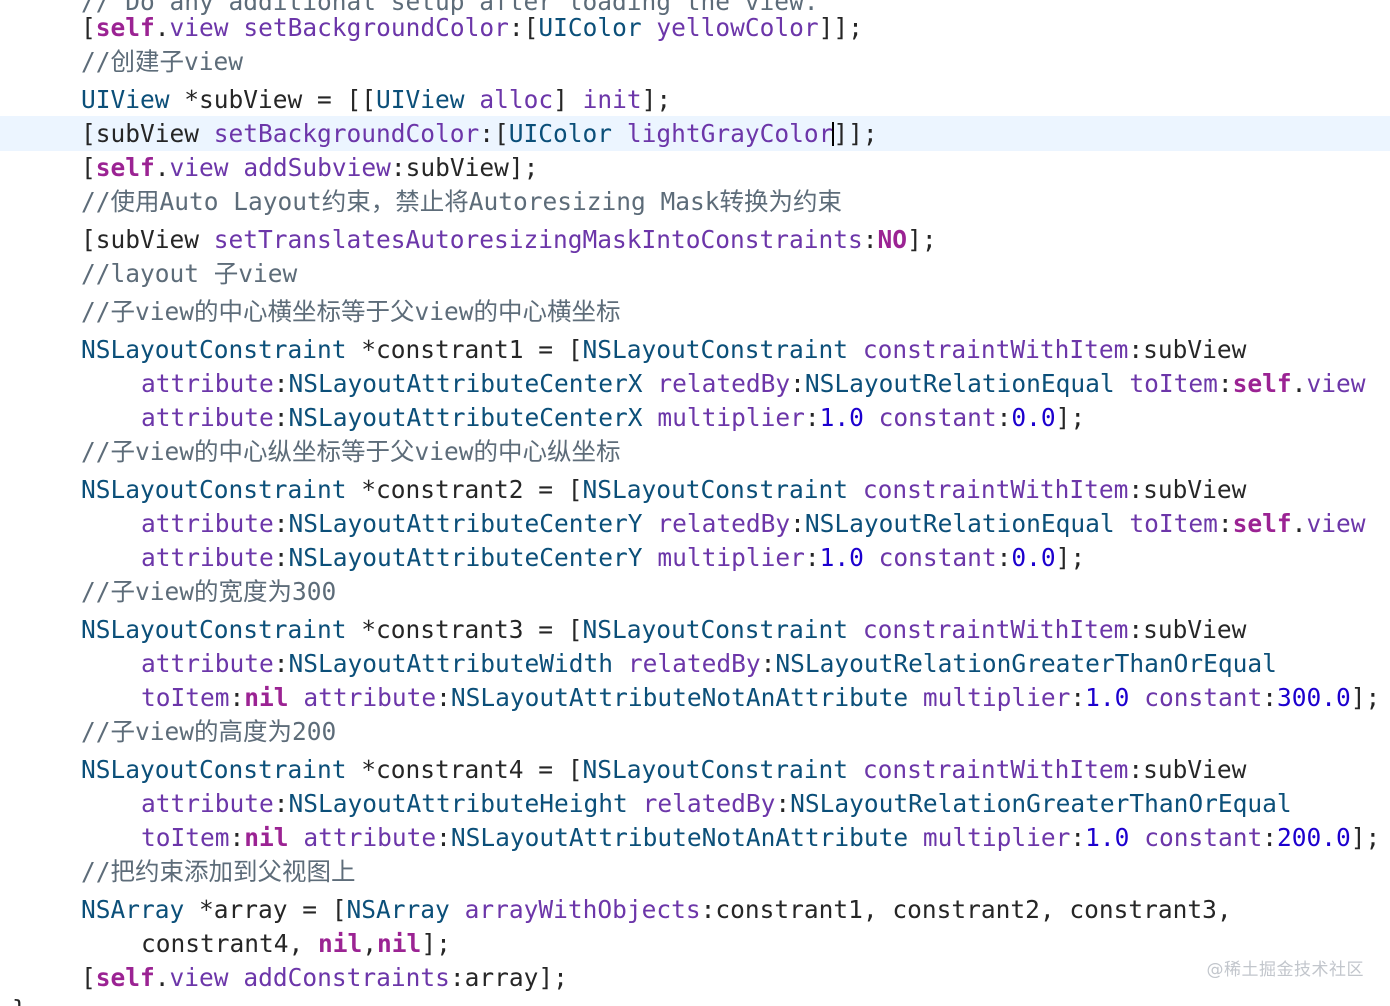 Image resolution: width=1390 pixels, height=1006 pixels. What do you see at coordinates (695, 977) in the screenshot?
I see `code-line: [self.view addConstraints:array];` at bounding box center [695, 977].